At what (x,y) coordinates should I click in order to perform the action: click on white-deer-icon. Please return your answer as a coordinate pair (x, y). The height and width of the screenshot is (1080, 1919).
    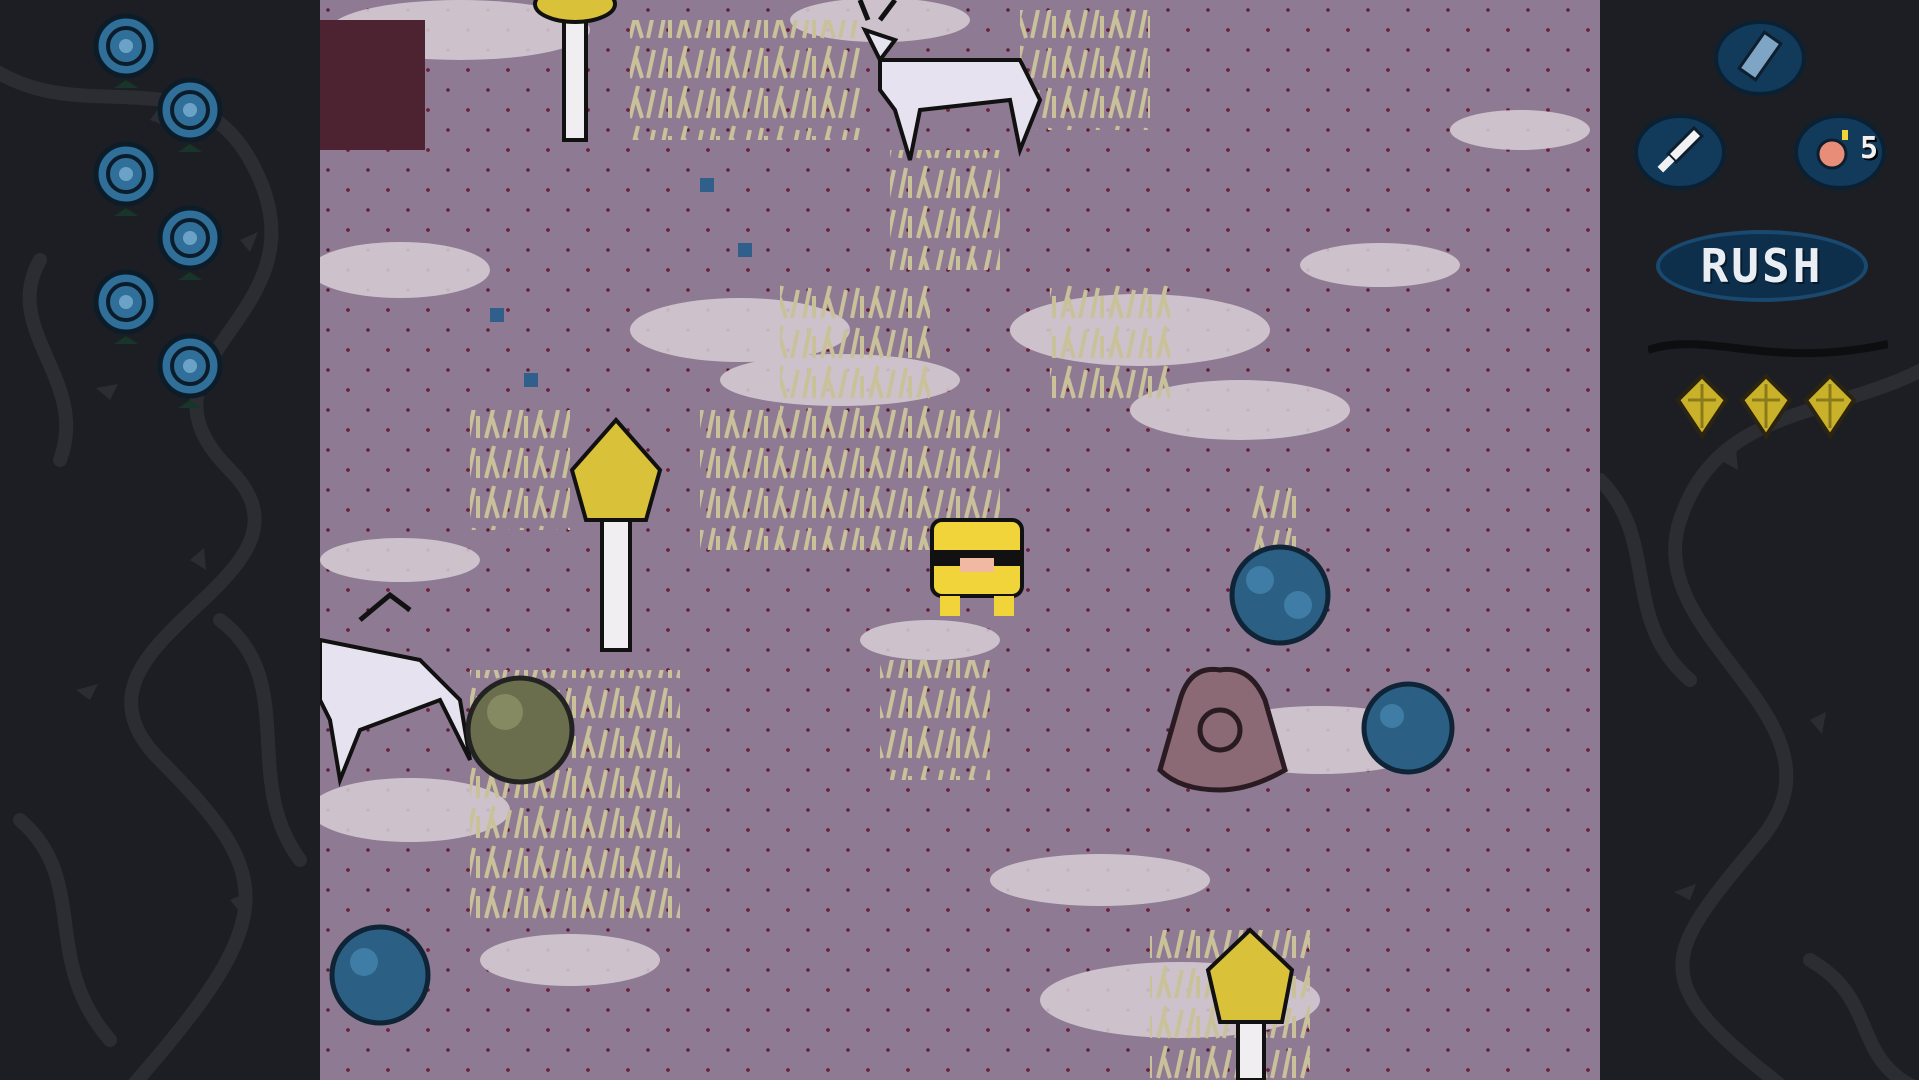
    Looking at the image, I should click on (396, 689).